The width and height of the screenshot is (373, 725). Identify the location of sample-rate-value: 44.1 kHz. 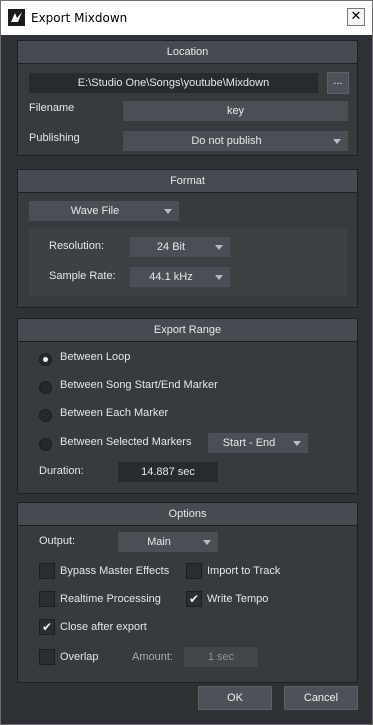
(171, 277).